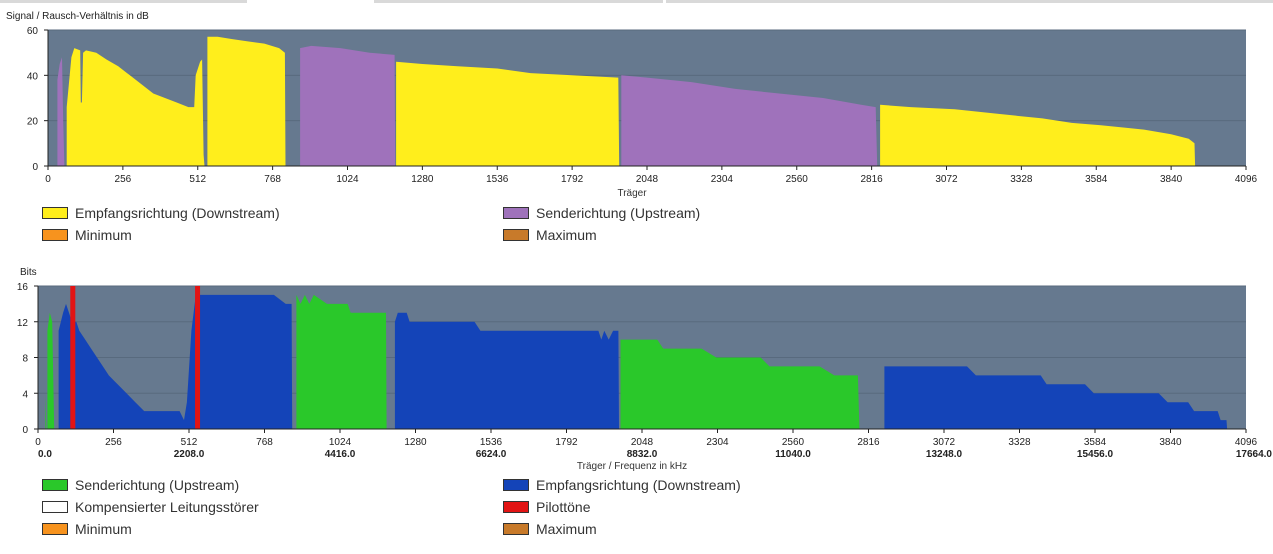  Describe the element at coordinates (347, 179) in the screenshot. I see `snr-x-tick-label: 1024` at that location.